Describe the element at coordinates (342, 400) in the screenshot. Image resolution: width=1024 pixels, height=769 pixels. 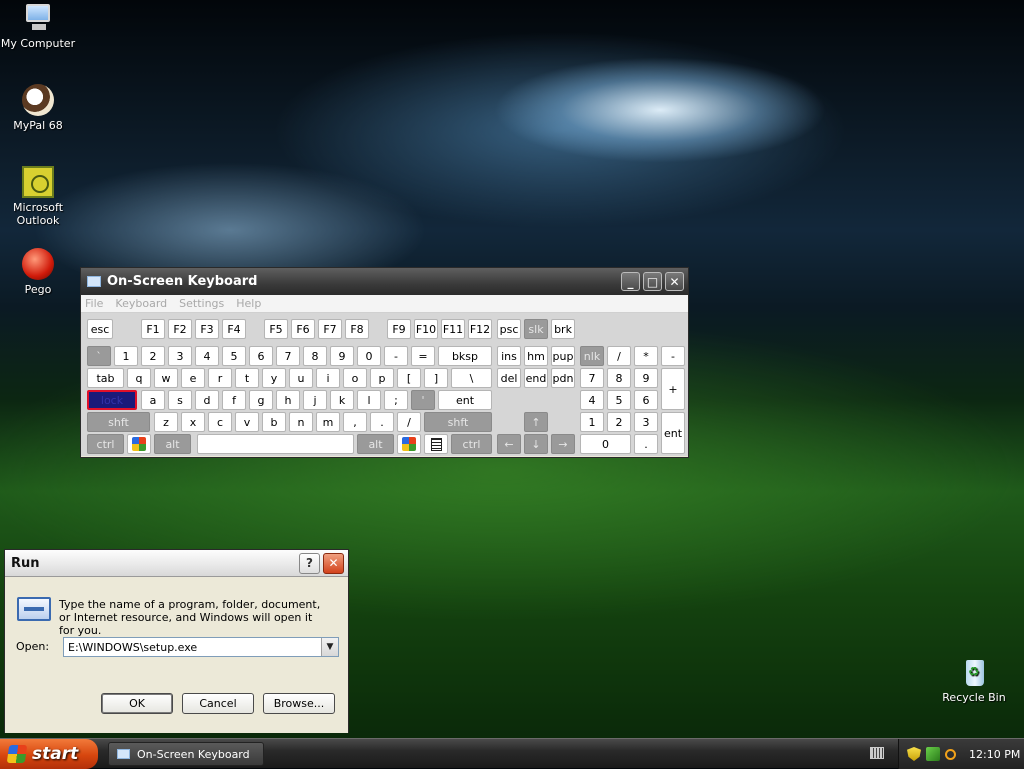
I see `key-k: k` at that location.